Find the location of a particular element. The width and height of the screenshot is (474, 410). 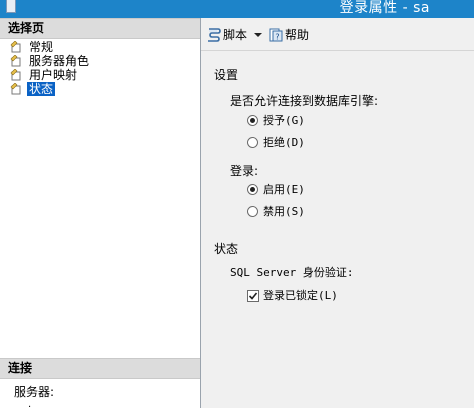

help-button: ? 帮助 is located at coordinates (288, 35).